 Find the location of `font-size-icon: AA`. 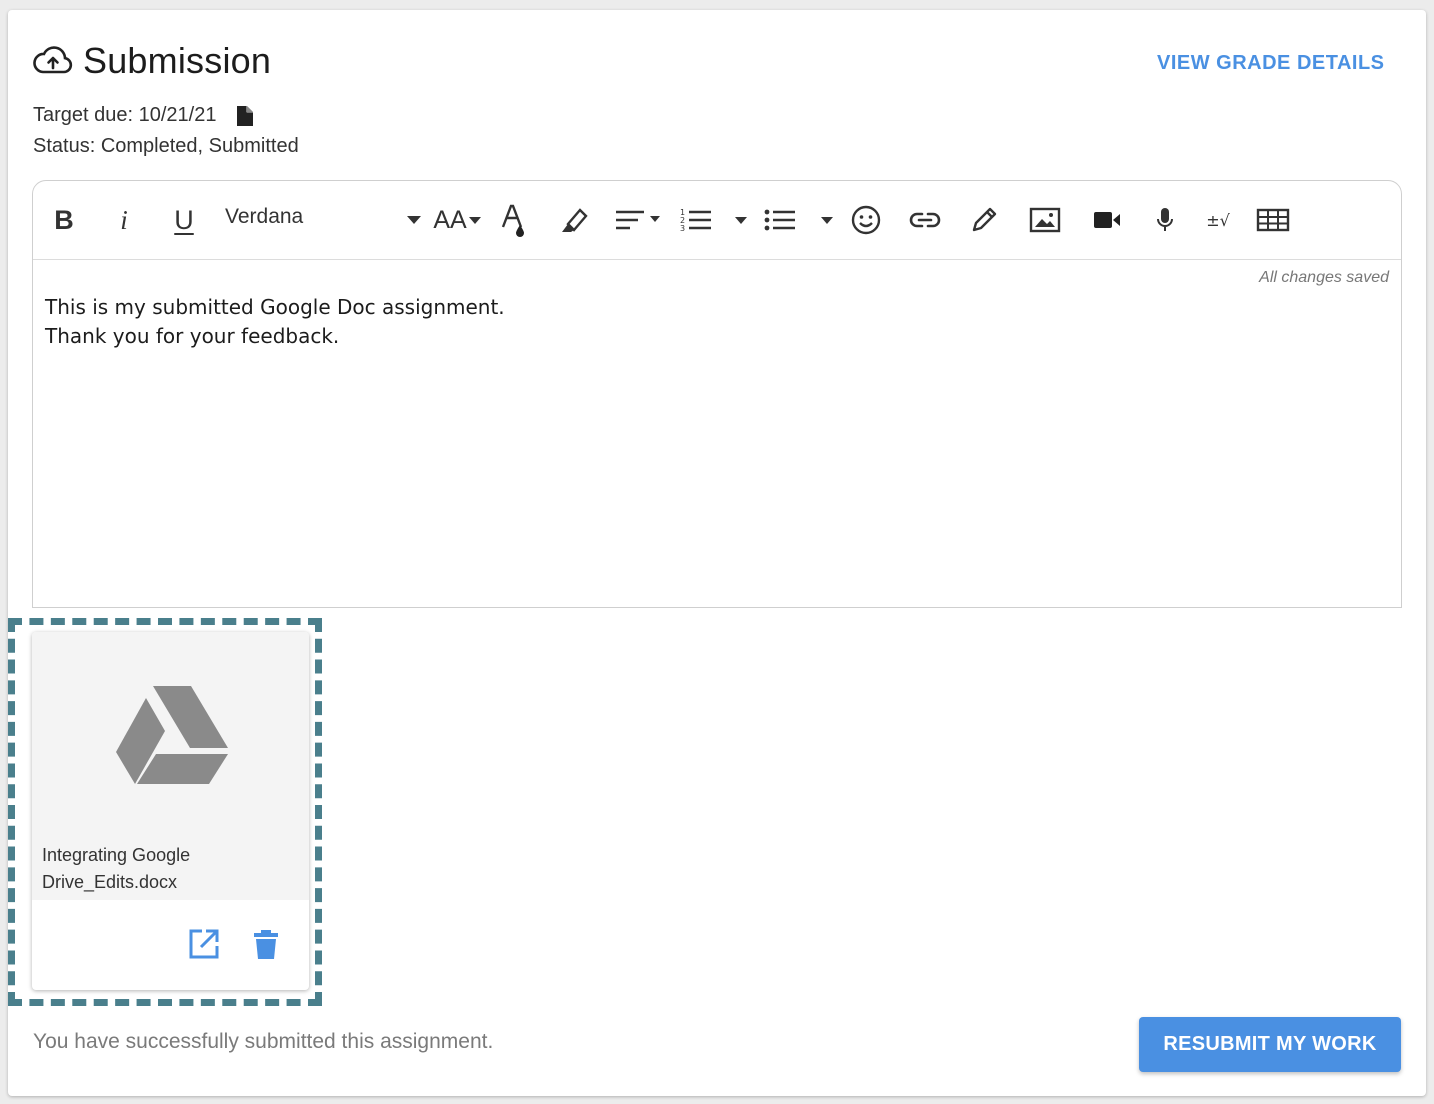

font-size-icon: AA is located at coordinates (450, 219).